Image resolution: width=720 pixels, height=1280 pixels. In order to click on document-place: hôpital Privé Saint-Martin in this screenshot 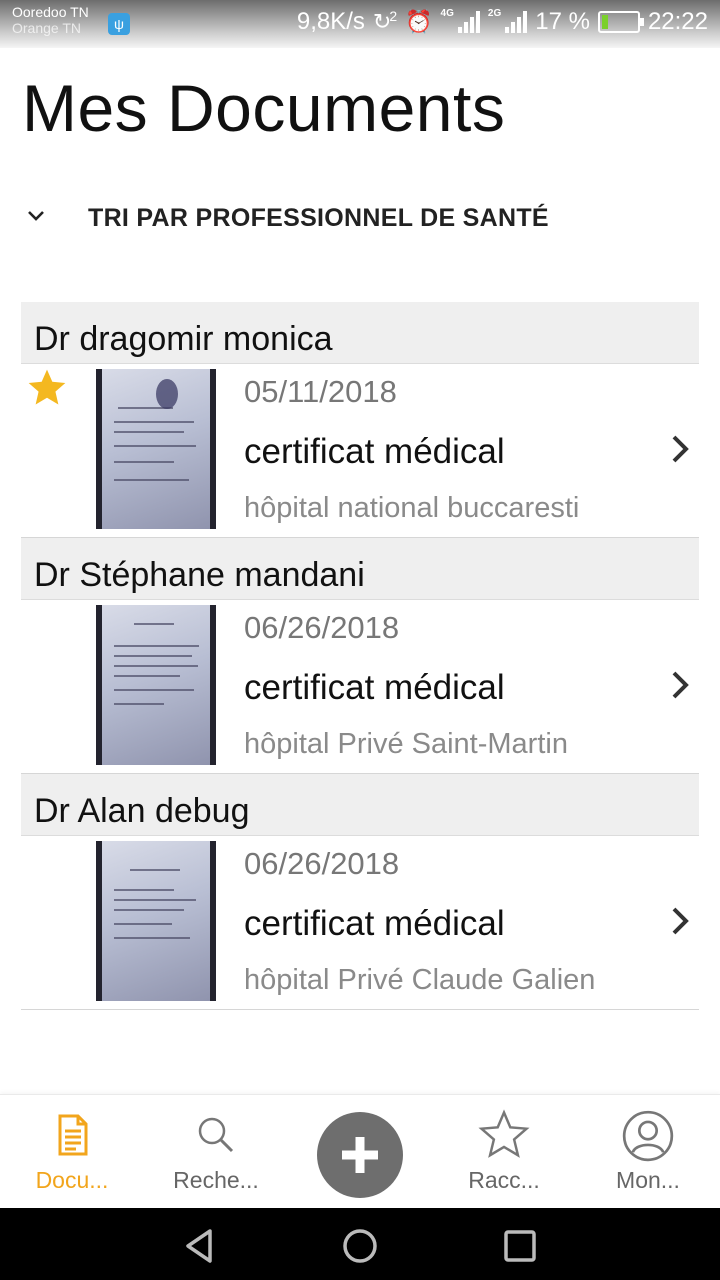, I will do `click(406, 744)`.